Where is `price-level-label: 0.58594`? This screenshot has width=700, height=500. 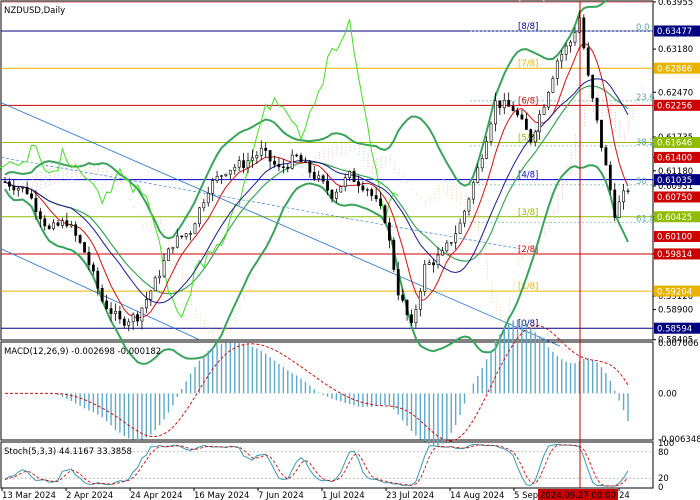 price-level-label: 0.58594 is located at coordinates (674, 329).